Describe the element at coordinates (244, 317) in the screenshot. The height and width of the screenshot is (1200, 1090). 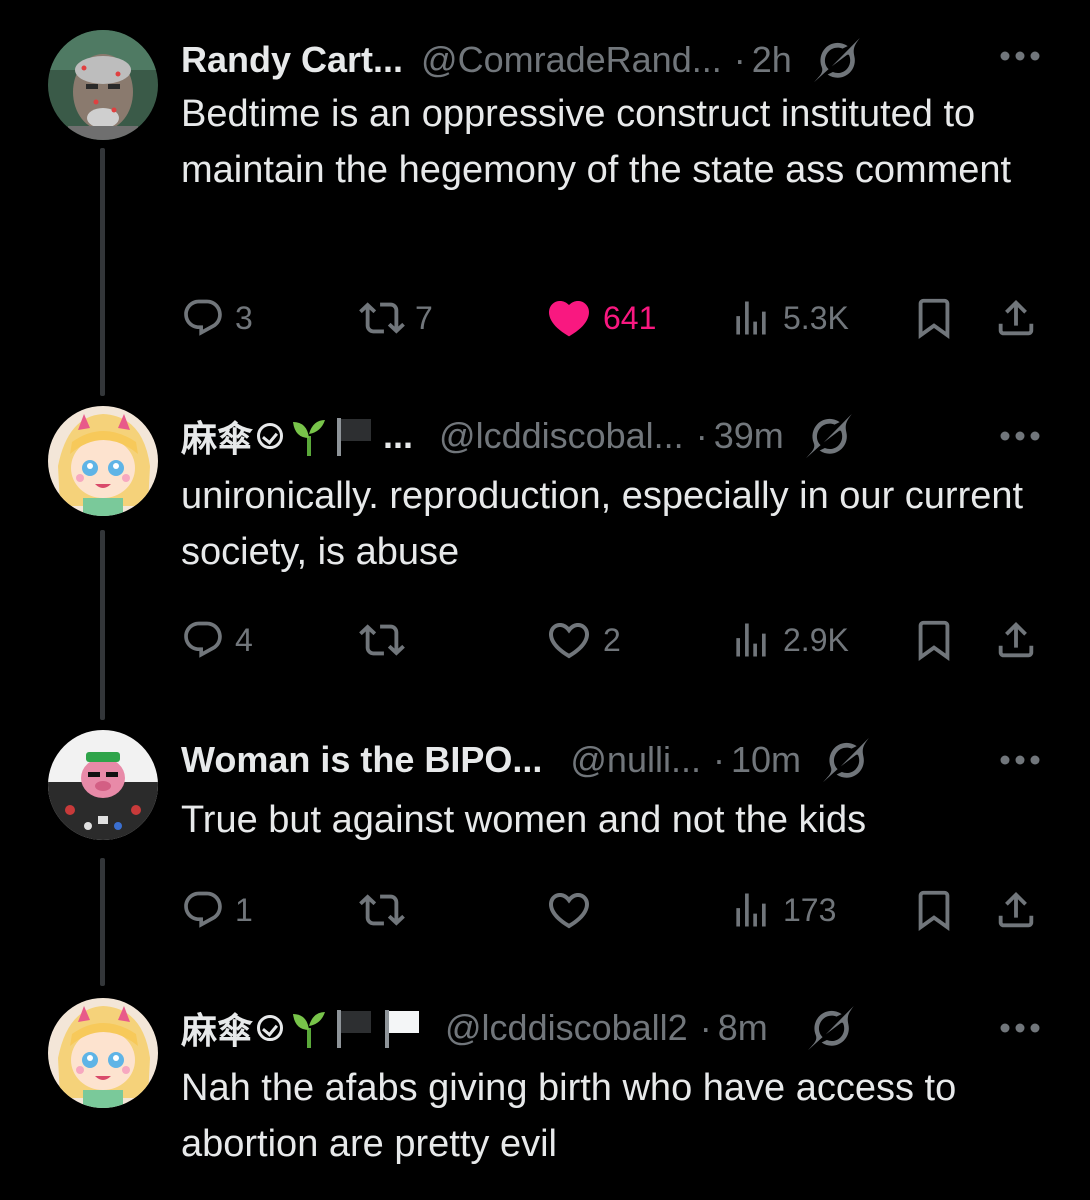
I see `reply-count: 3` at that location.